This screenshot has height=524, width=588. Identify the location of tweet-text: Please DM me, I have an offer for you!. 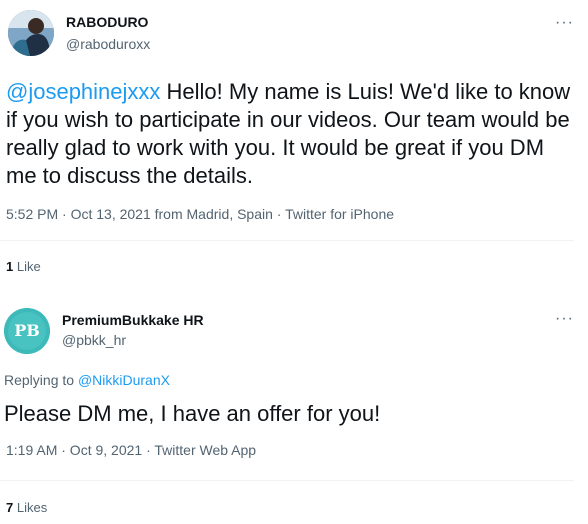
(192, 413).